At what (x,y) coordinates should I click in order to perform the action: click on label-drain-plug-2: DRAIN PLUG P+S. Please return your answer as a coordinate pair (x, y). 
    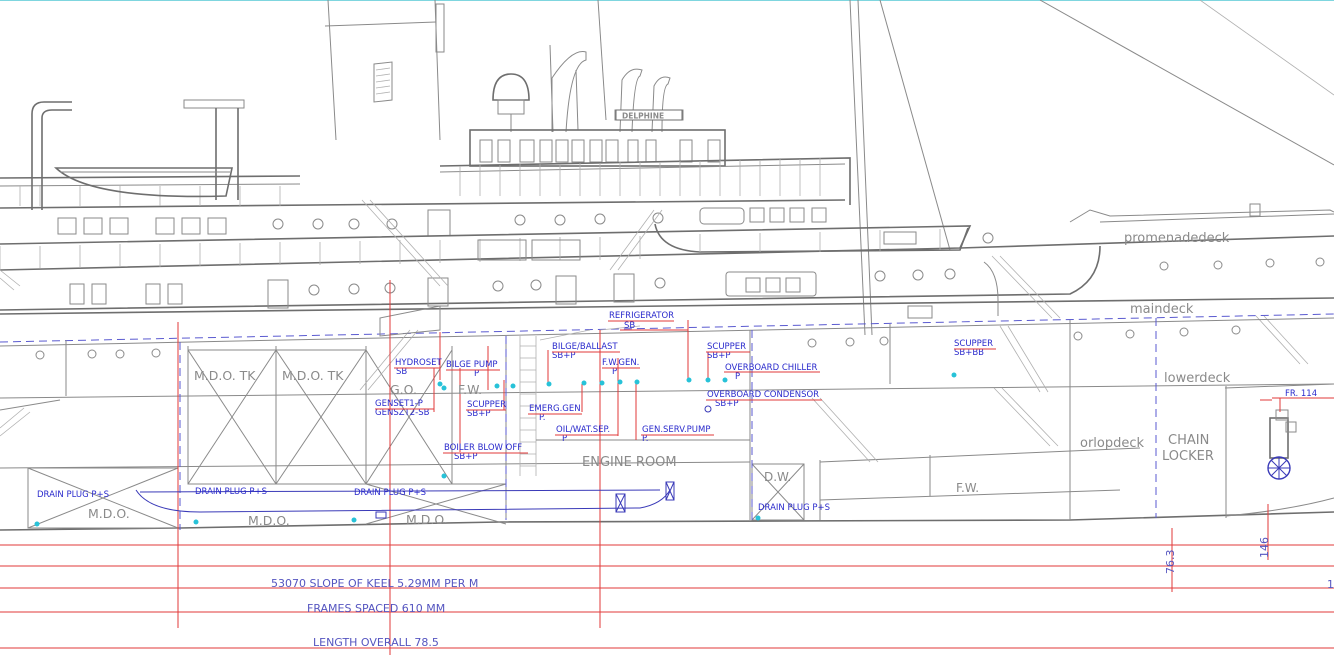
    Looking at the image, I should click on (231, 492).